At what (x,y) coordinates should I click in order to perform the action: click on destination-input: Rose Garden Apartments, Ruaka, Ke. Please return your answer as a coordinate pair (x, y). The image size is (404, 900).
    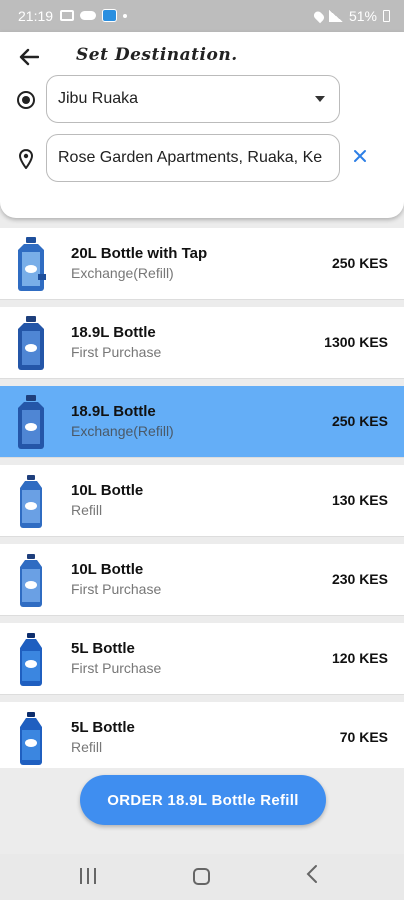
    Looking at the image, I should click on (193, 158).